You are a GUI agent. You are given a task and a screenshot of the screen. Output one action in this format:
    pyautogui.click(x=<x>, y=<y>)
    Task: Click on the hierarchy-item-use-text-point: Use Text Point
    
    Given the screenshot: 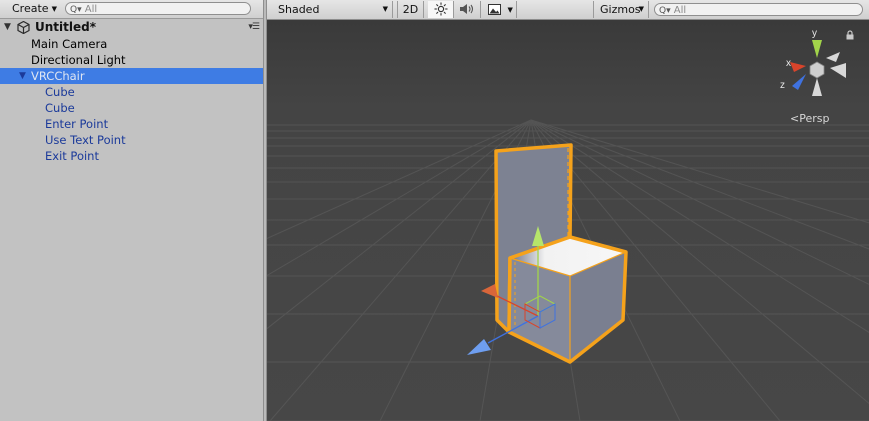 What is the action you would take?
    pyautogui.click(x=131, y=140)
    